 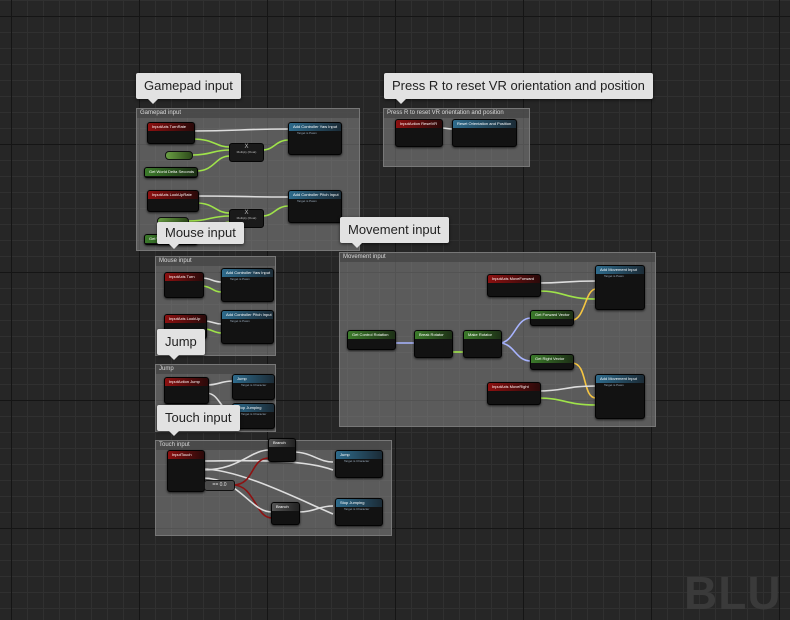 I want to click on pure-node-break-rotator: Break Rotator, so click(x=433, y=344).